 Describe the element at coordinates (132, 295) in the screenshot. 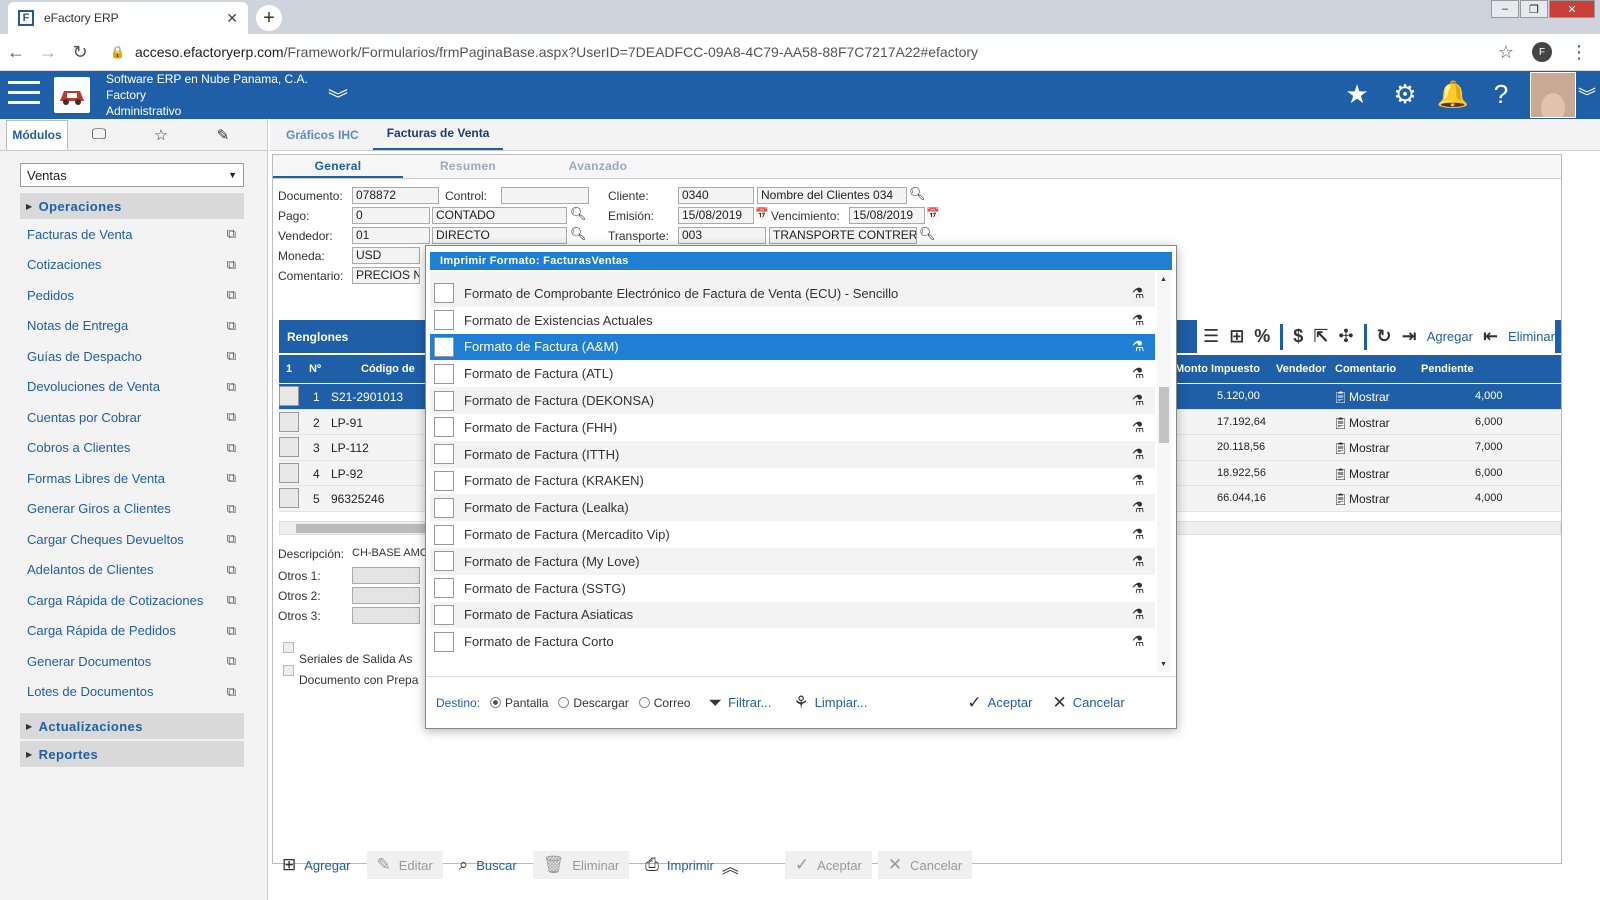

I see `sidebar-item: Pedidos ⧉` at that location.